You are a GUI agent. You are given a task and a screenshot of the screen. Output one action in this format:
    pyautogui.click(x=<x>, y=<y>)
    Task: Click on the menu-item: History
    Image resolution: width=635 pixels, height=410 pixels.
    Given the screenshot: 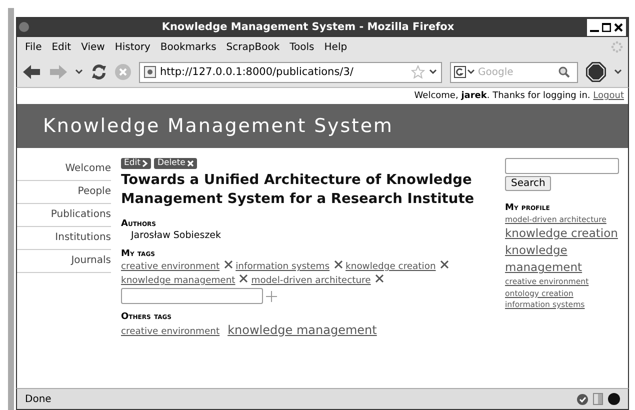 What is the action you would take?
    pyautogui.click(x=133, y=47)
    